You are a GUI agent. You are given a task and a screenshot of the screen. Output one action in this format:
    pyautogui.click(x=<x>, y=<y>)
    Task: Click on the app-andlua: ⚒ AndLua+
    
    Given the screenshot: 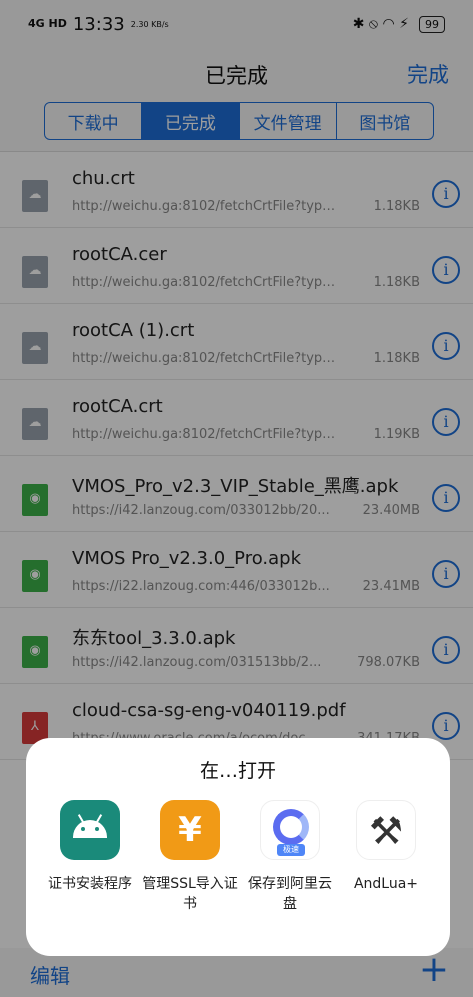 What is the action you would take?
    pyautogui.click(x=386, y=847)
    